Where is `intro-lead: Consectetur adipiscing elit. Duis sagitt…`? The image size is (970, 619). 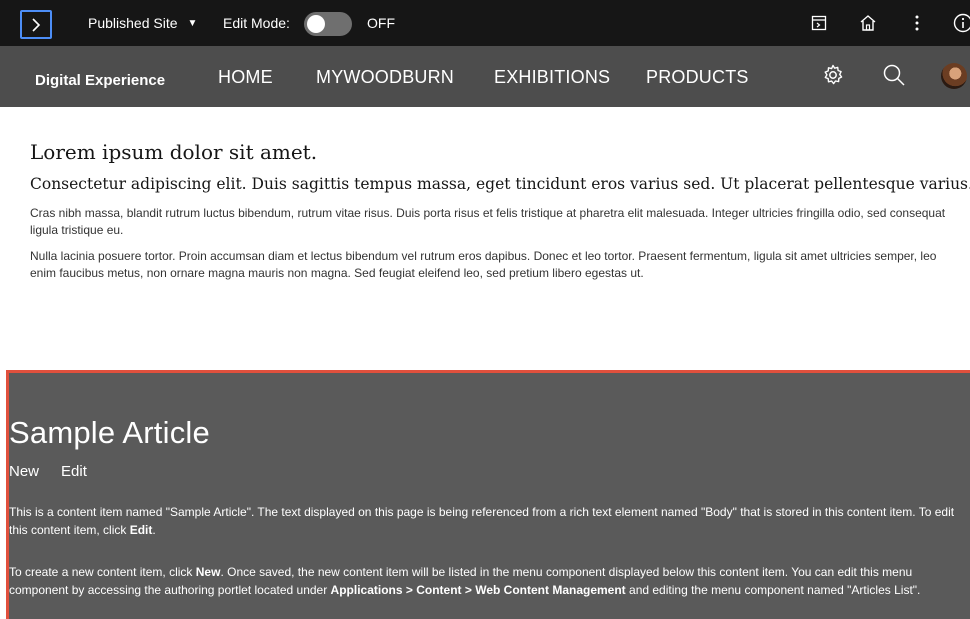 intro-lead: Consectetur adipiscing elit. Duis sagitt… is located at coordinates (500, 184).